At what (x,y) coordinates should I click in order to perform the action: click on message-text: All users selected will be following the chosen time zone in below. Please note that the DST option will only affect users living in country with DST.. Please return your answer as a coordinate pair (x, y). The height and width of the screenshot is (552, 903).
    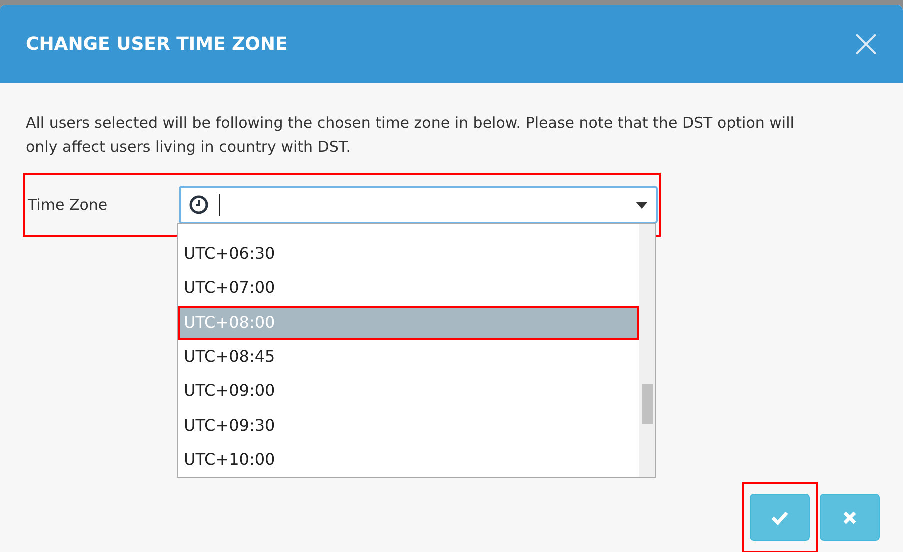
    Looking at the image, I should click on (410, 135).